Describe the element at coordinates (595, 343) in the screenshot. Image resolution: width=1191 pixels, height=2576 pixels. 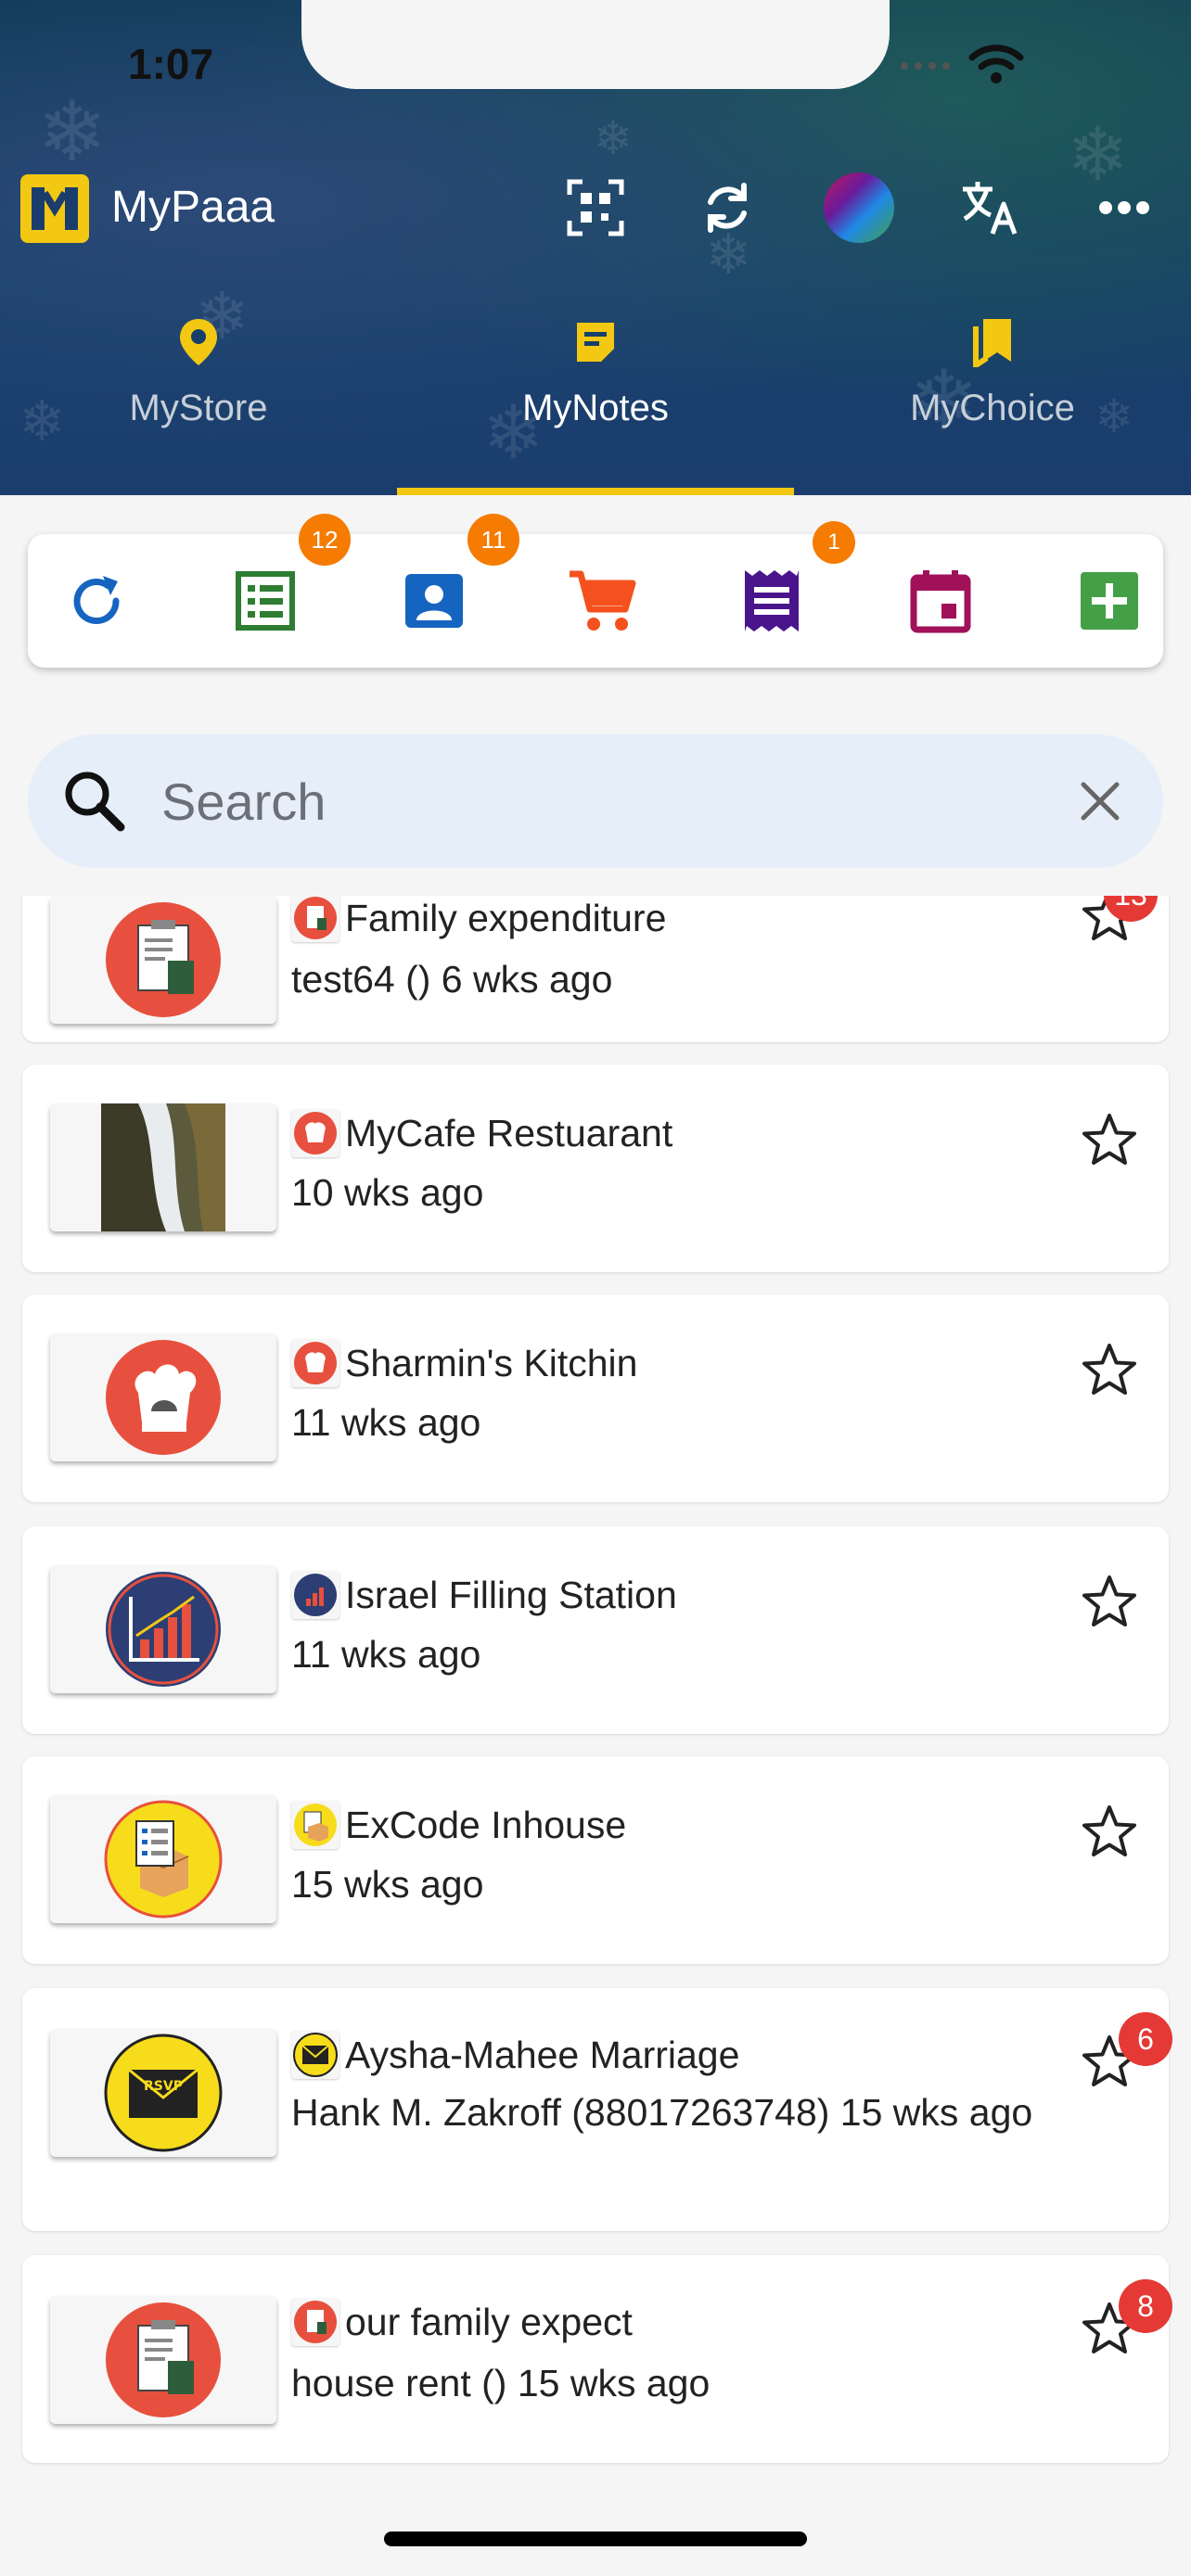
I see `note-icon` at that location.